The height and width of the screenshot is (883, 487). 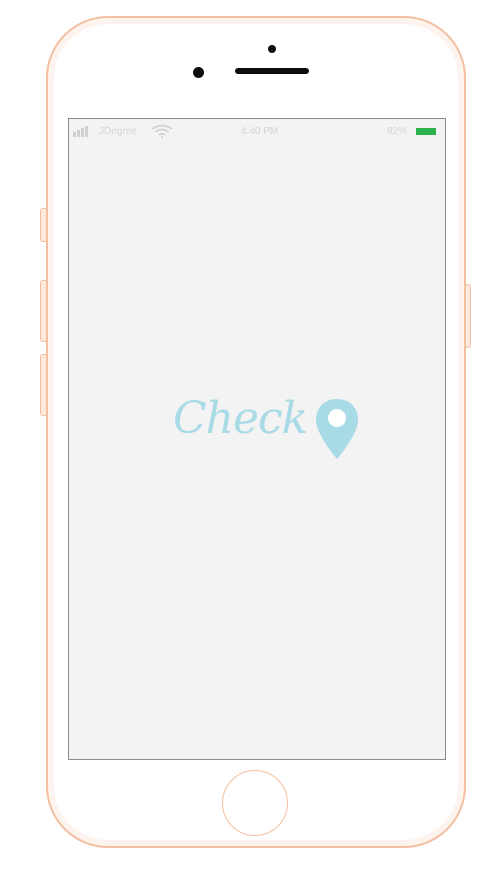 What do you see at coordinates (272, 71) in the screenshot?
I see `earpiece-speaker` at bounding box center [272, 71].